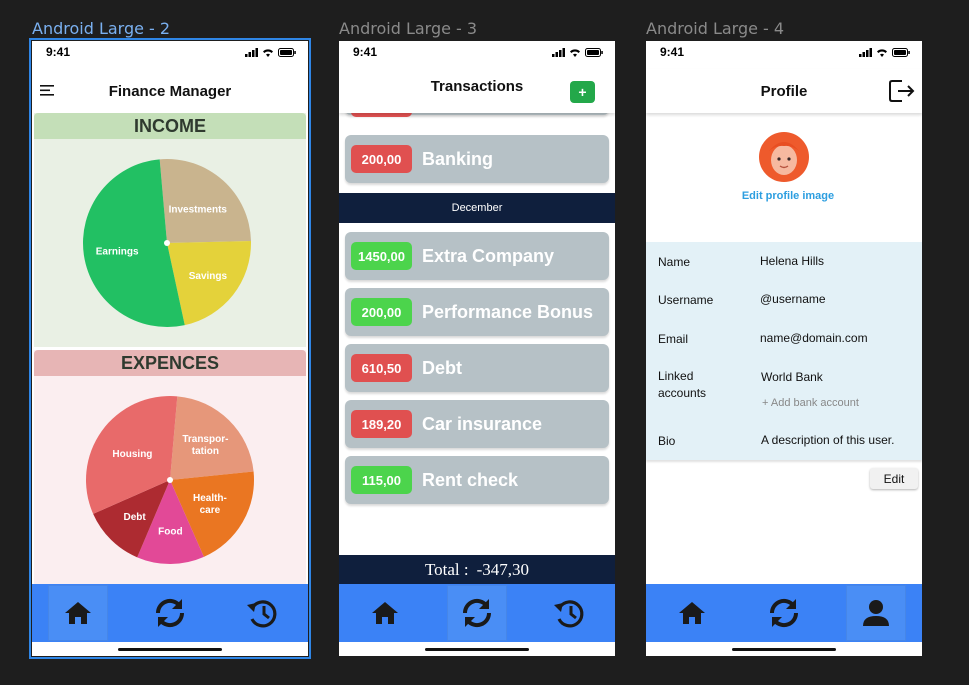 The width and height of the screenshot is (969, 685). I want to click on pie-slice-label: care, so click(210, 510).